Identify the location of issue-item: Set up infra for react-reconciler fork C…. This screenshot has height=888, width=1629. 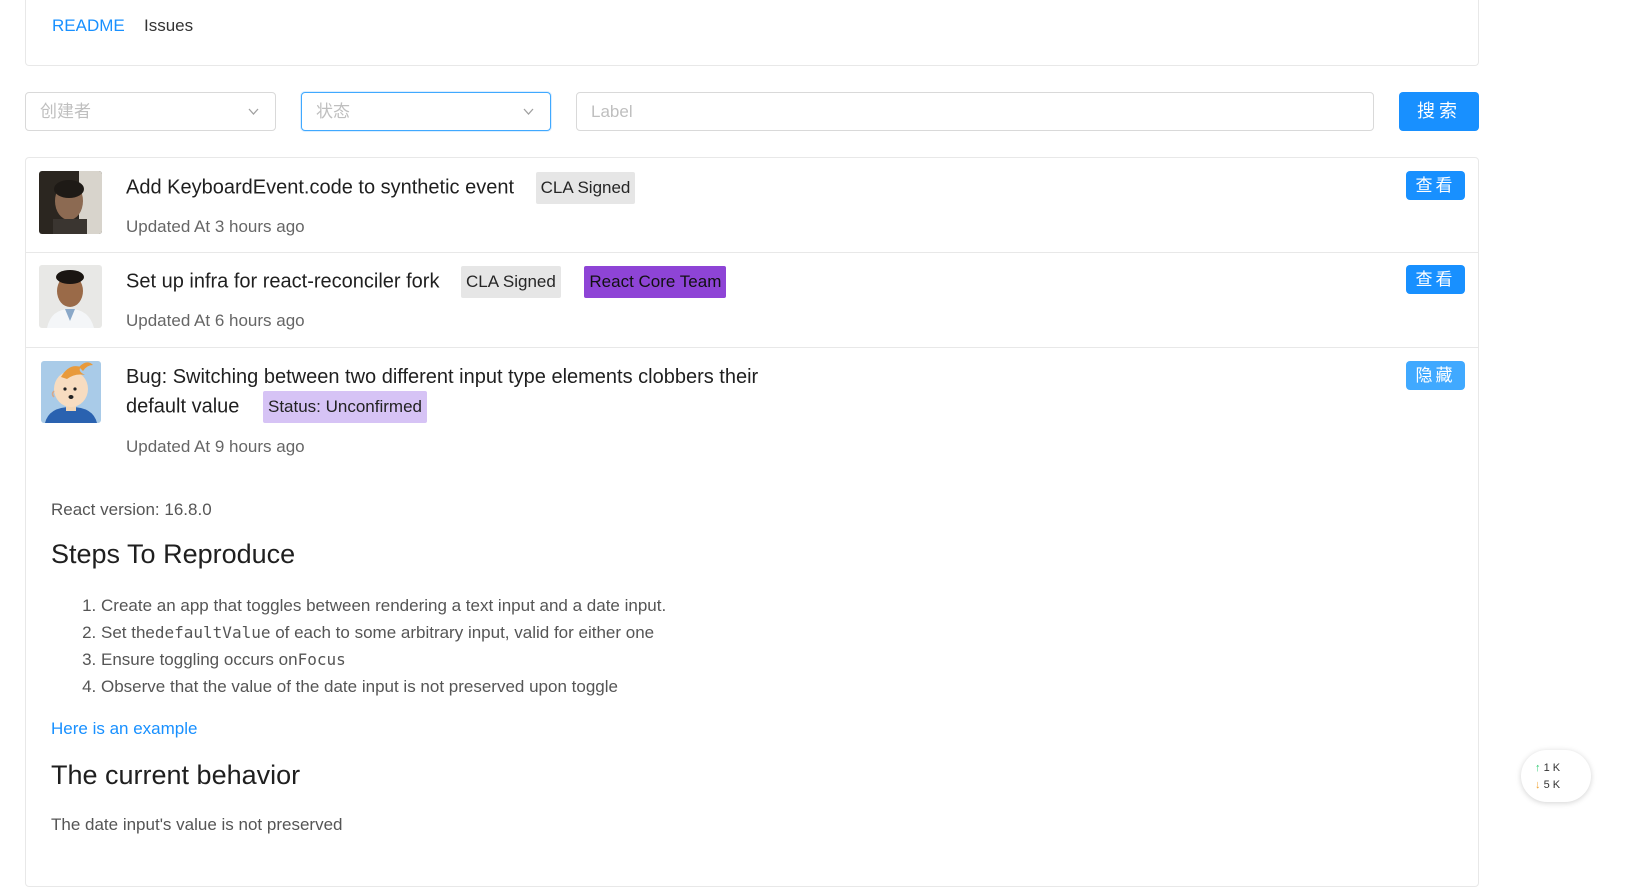
(752, 300).